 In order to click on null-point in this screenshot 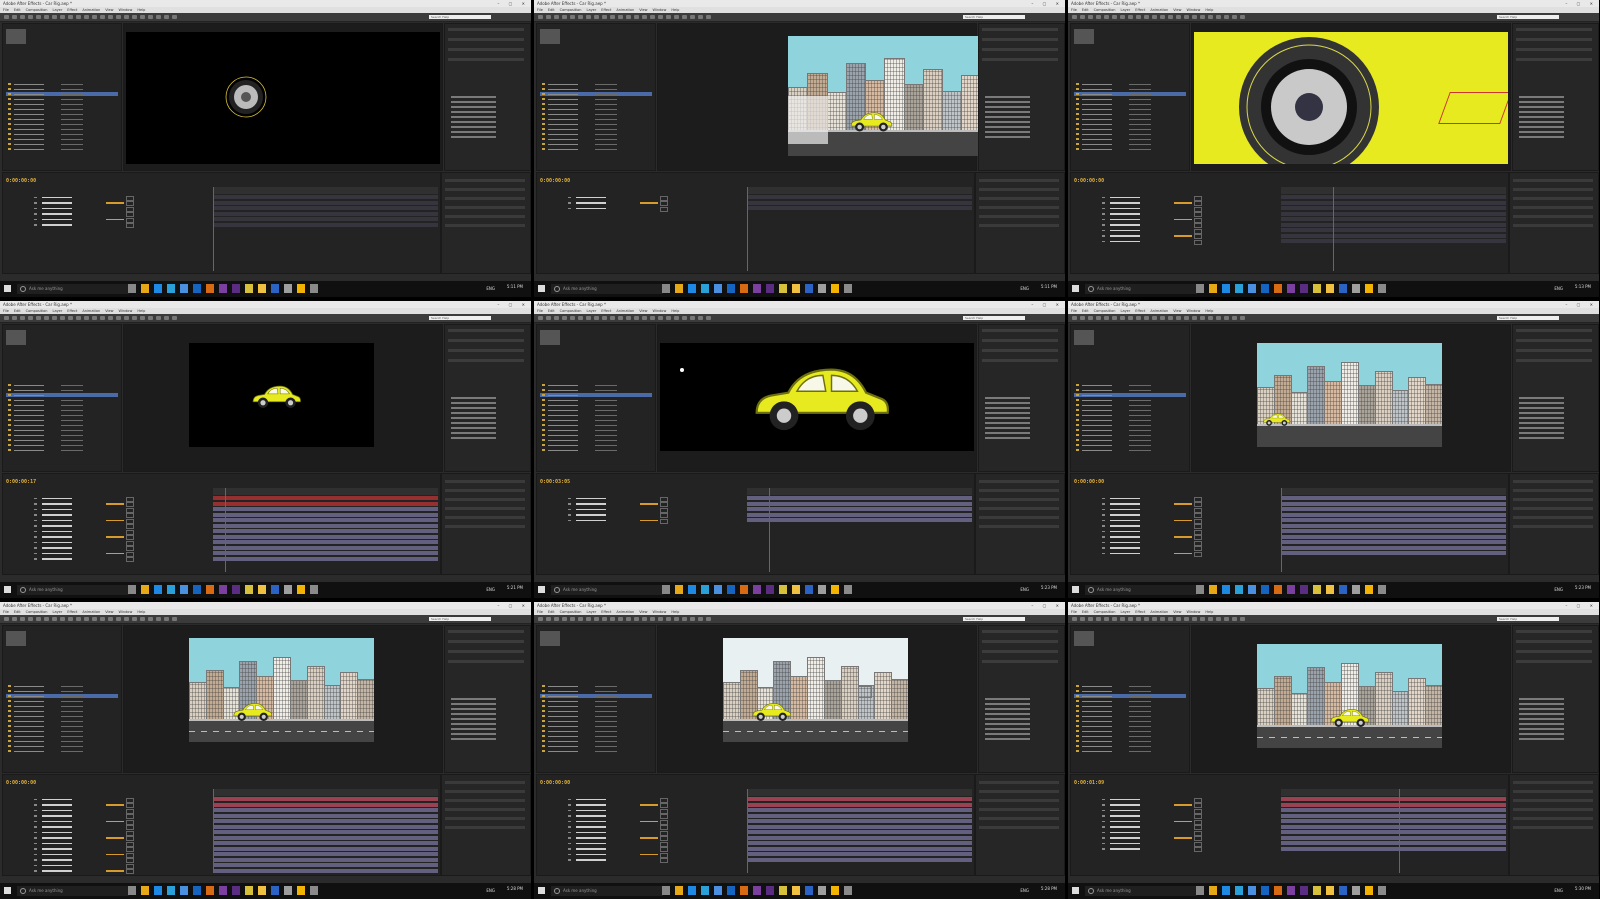, I will do `click(682, 370)`.